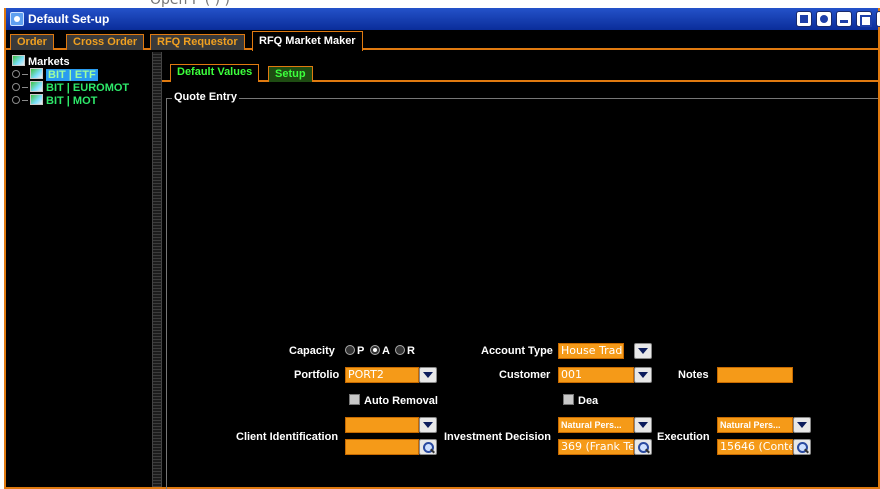  What do you see at coordinates (683, 437) in the screenshot?
I see `execution-label: Execution` at bounding box center [683, 437].